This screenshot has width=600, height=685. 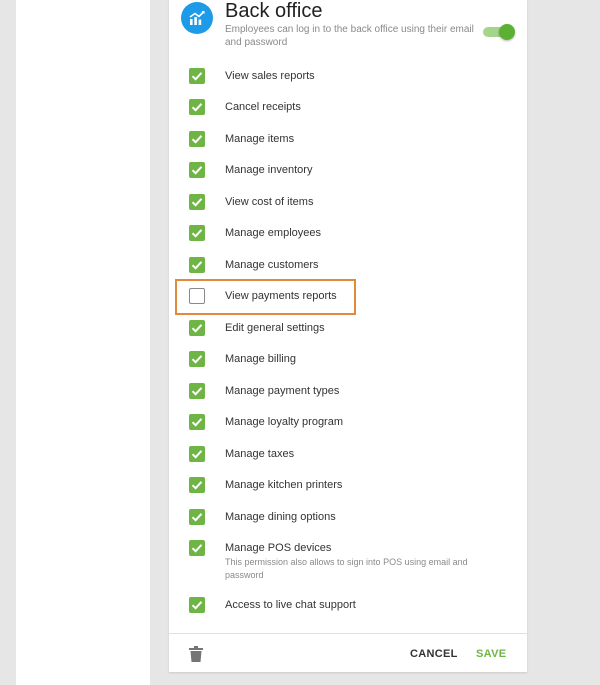 I want to click on page-title: Back office, so click(x=274, y=11).